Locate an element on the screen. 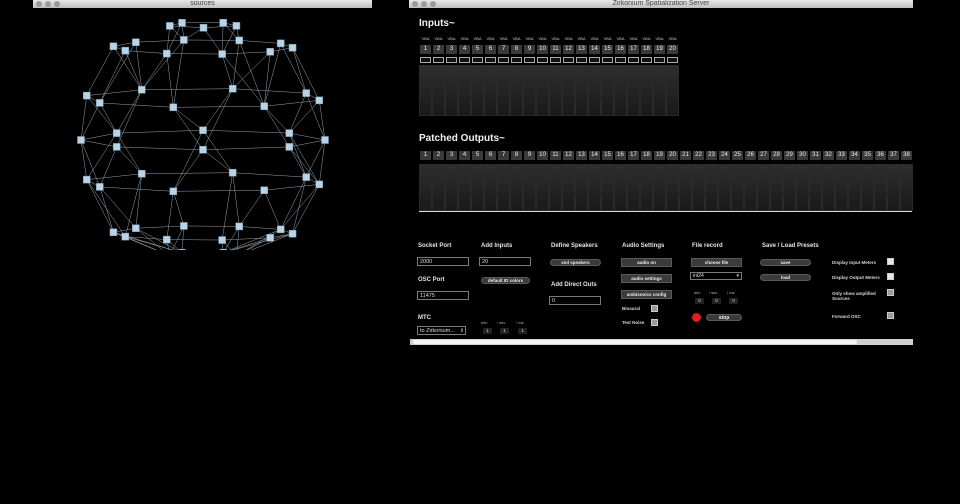 The image size is (960, 504). display-output-meters-checkbox is located at coordinates (890, 276).